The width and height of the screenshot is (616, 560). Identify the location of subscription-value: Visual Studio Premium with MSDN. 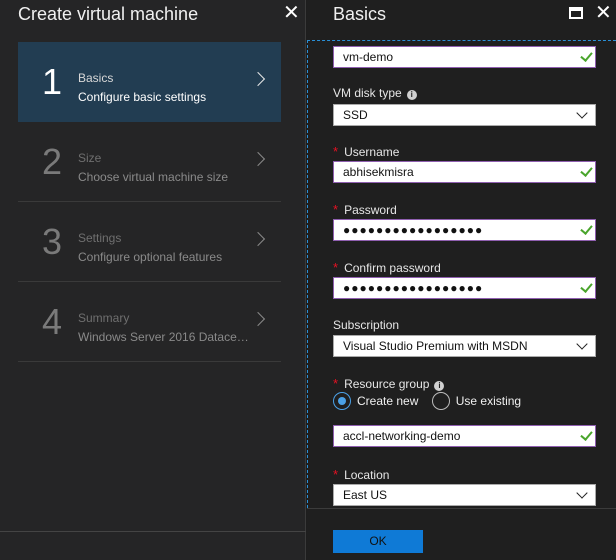
(435, 346).